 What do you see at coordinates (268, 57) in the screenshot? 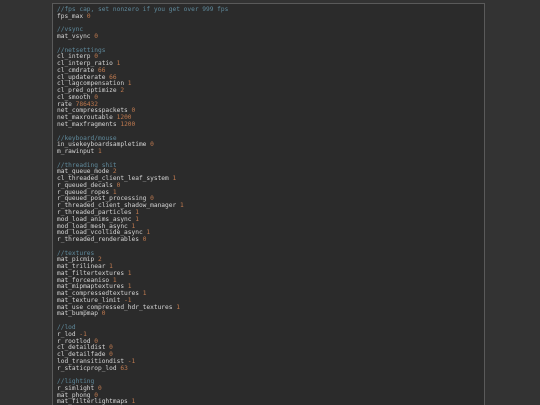
I see `config-line: cl_interp 0` at bounding box center [268, 57].